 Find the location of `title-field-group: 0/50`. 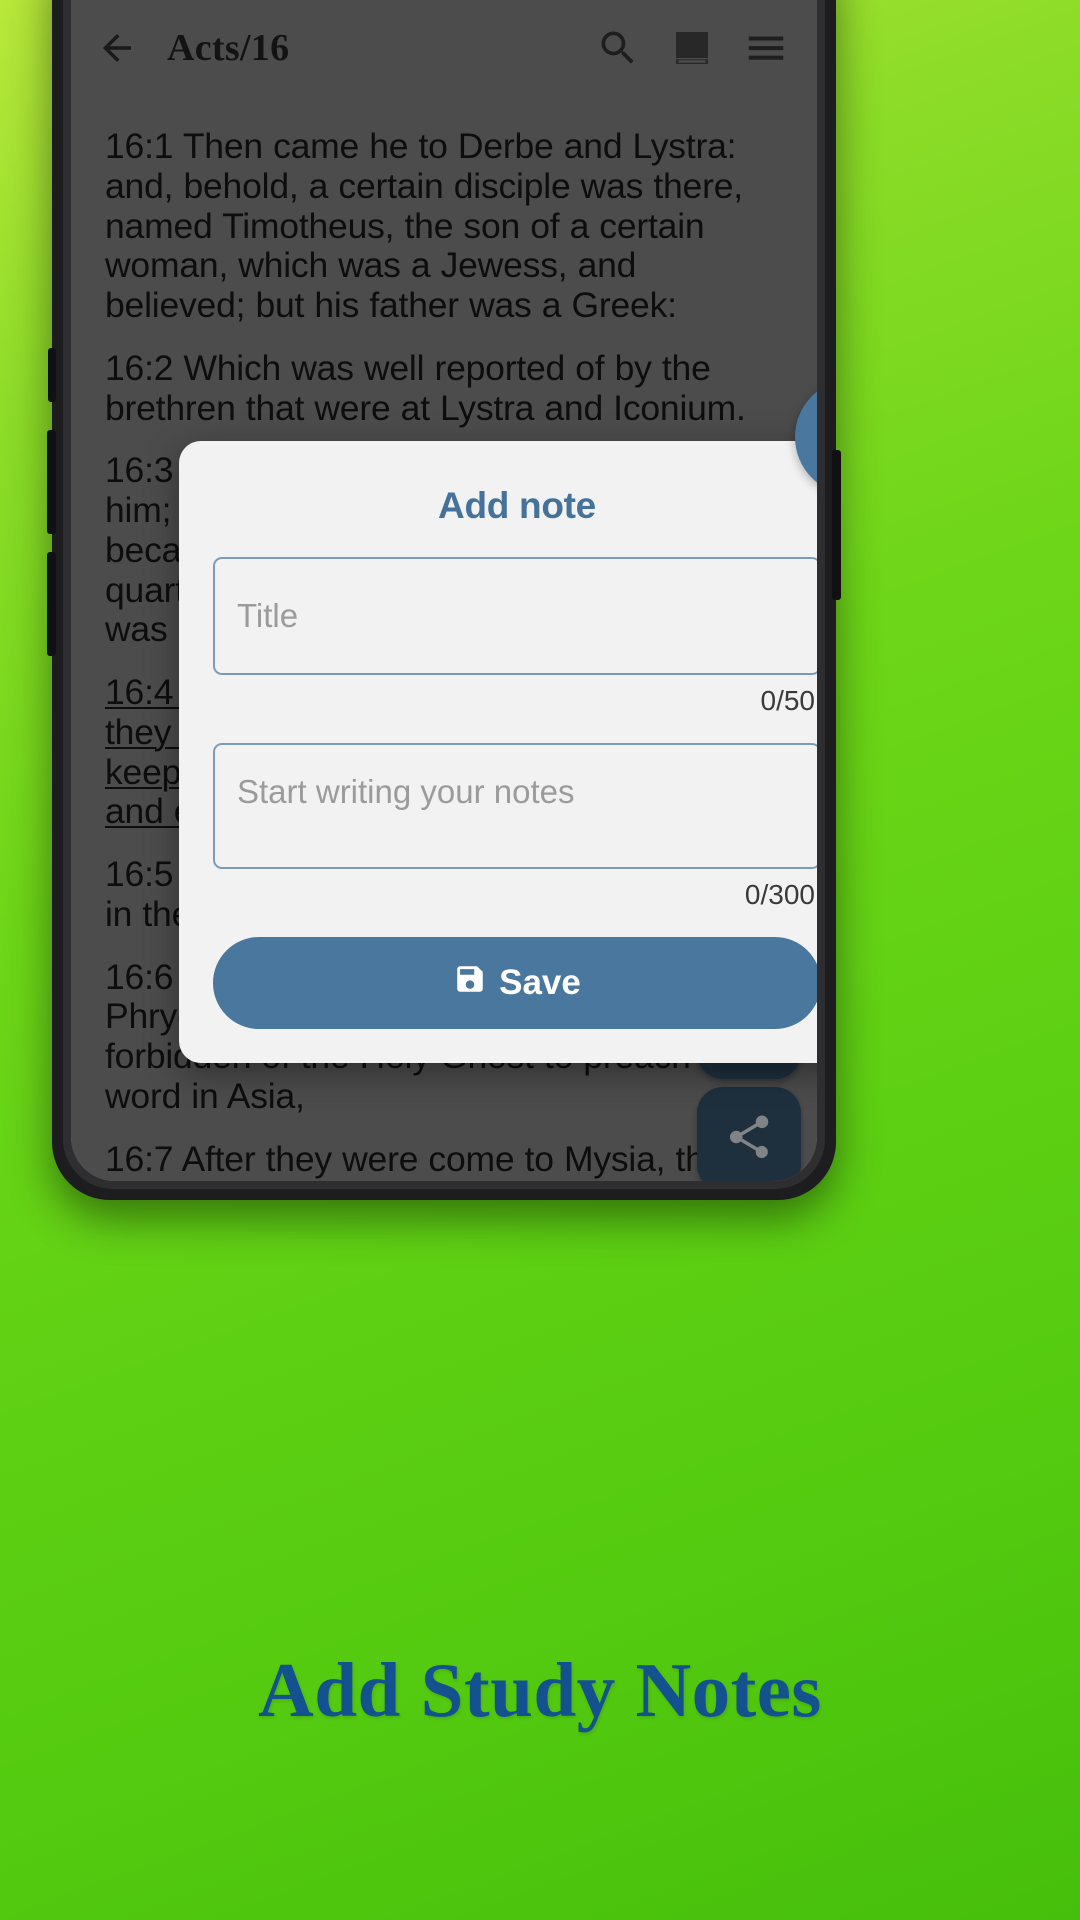

title-field-group: 0/50 is located at coordinates (515, 637).